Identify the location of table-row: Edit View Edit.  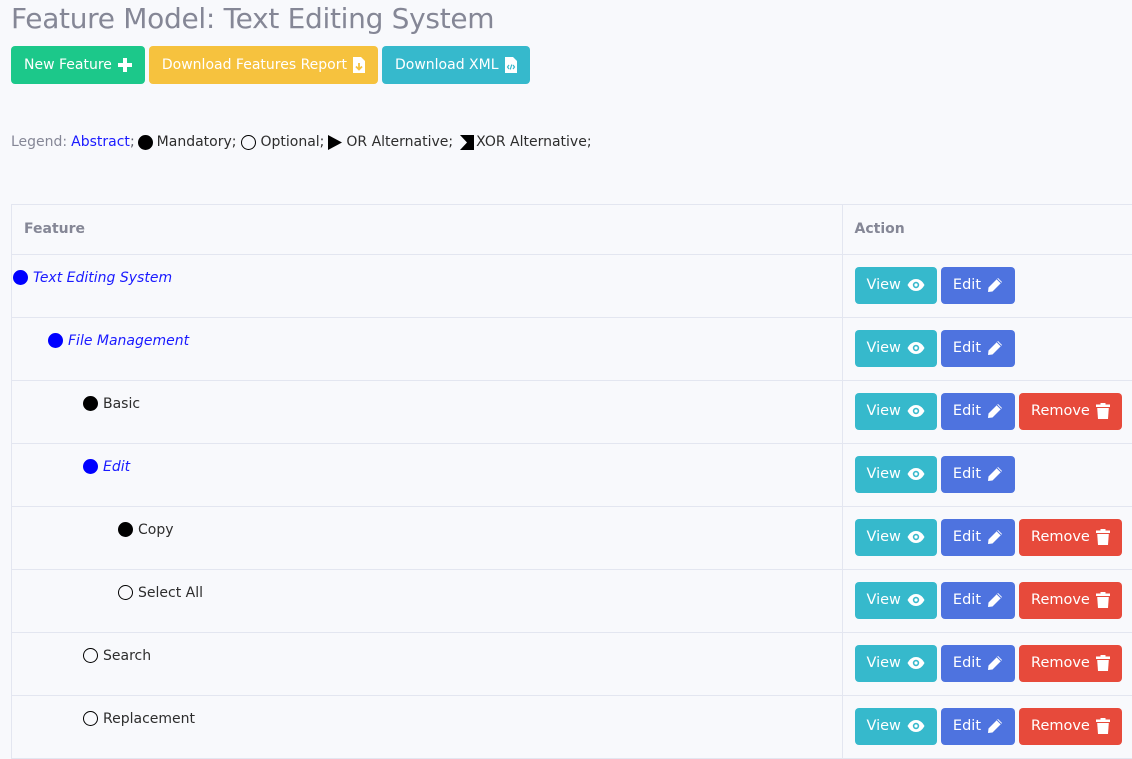
(572, 474).